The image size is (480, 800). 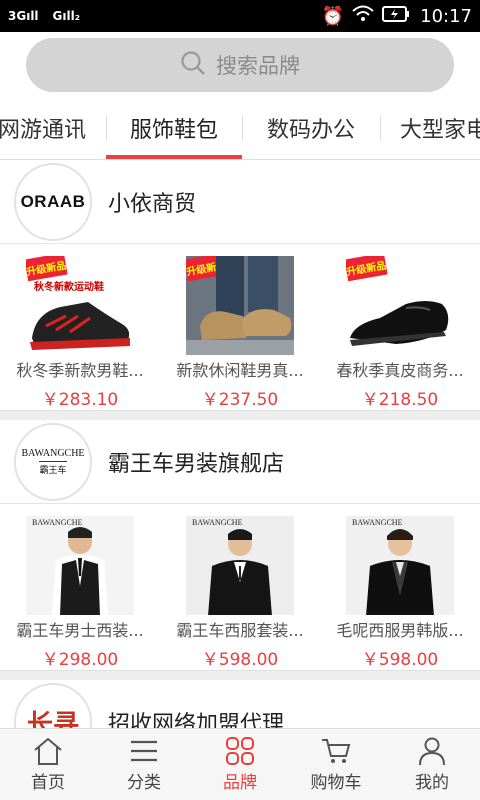 I want to click on product-card: 升级新品 新款休闲鞋男真... ￥237.50, so click(x=240, y=327).